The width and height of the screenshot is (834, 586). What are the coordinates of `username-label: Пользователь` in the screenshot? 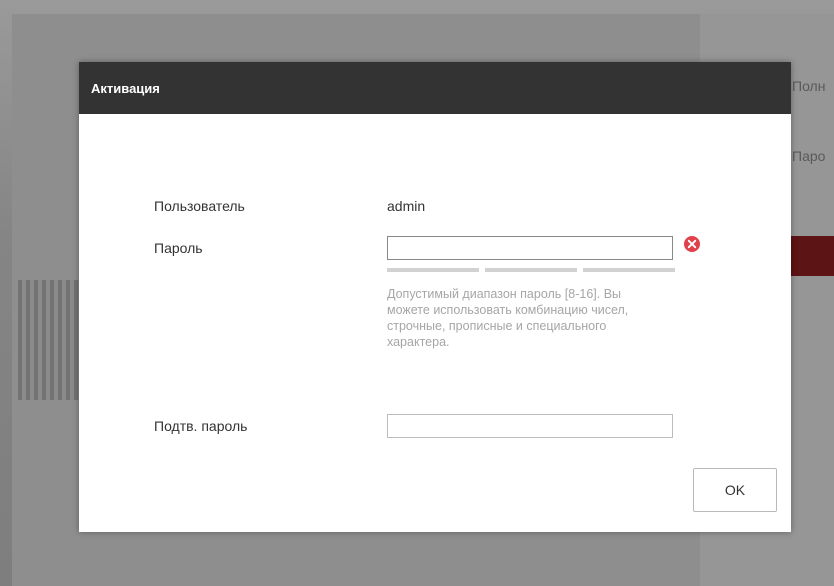 It's located at (199, 206).